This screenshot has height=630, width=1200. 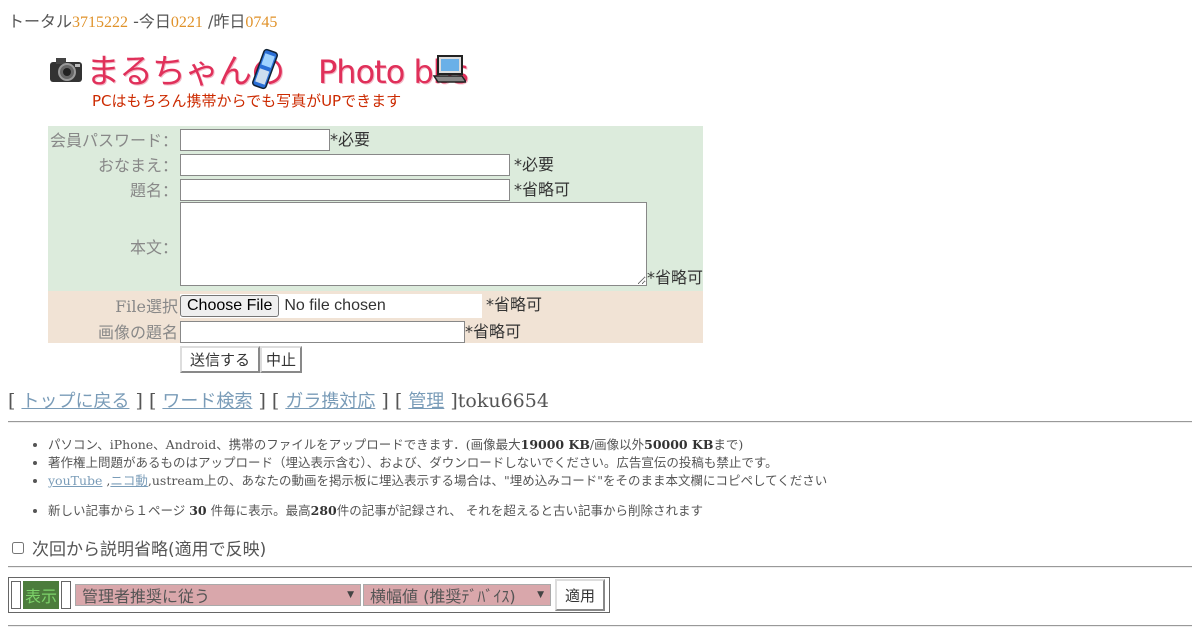 What do you see at coordinates (153, 190) in the screenshot?
I see `subject-label: 題名：` at bounding box center [153, 190].